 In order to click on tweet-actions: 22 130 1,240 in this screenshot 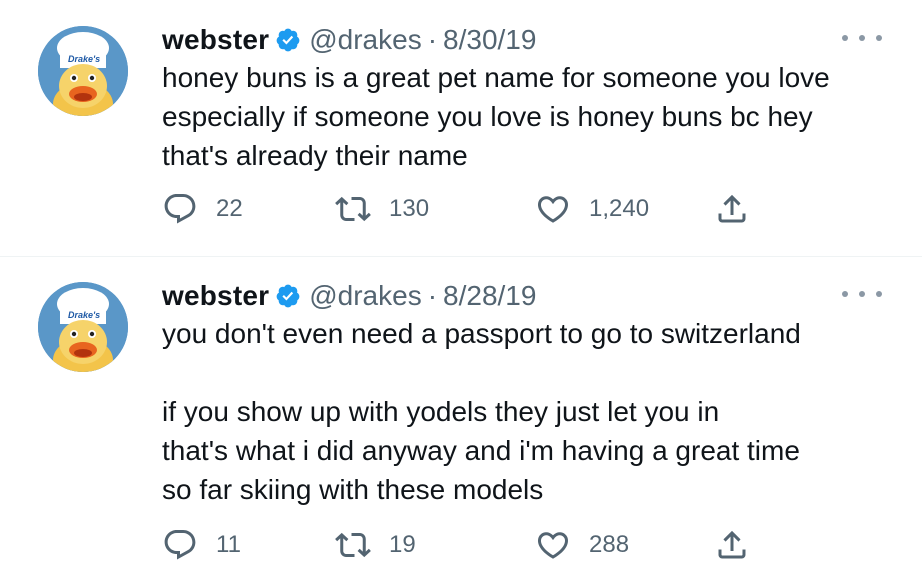, I will do `click(462, 209)`.